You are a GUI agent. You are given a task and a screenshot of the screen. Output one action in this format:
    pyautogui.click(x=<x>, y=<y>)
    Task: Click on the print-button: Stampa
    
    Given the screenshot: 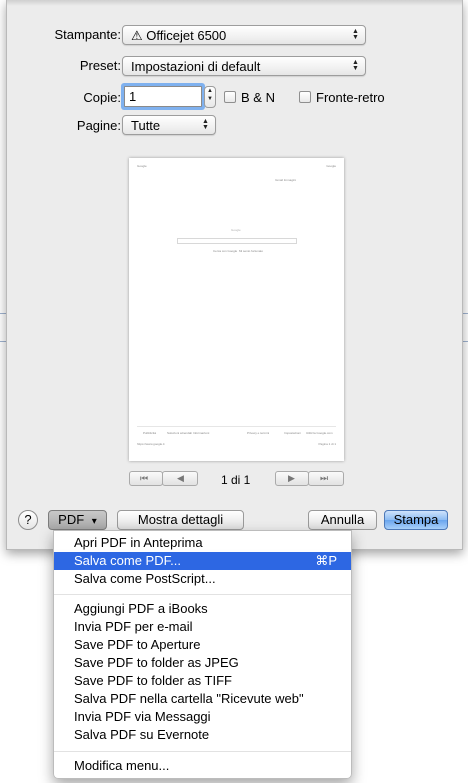 What is the action you would take?
    pyautogui.click(x=416, y=520)
    